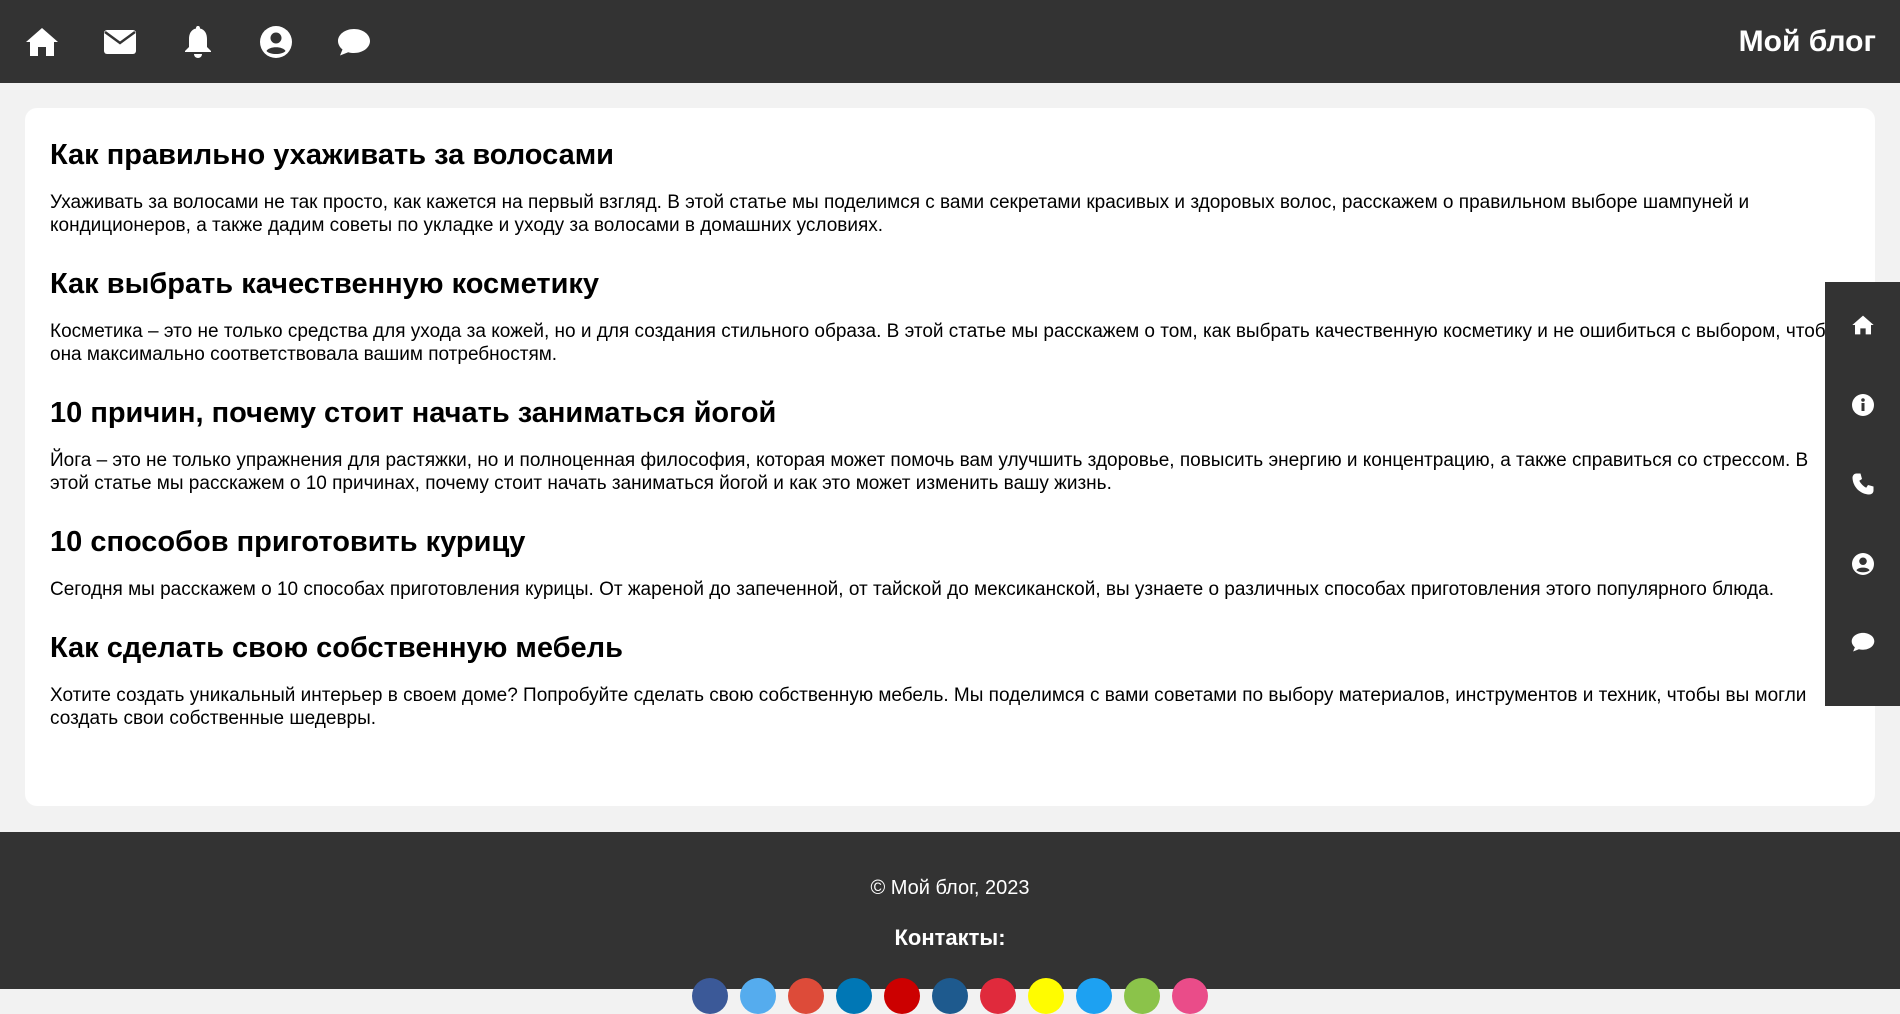 The height and width of the screenshot is (1014, 1900). What do you see at coordinates (1807, 41) in the screenshot?
I see `site-title: Мой блог` at bounding box center [1807, 41].